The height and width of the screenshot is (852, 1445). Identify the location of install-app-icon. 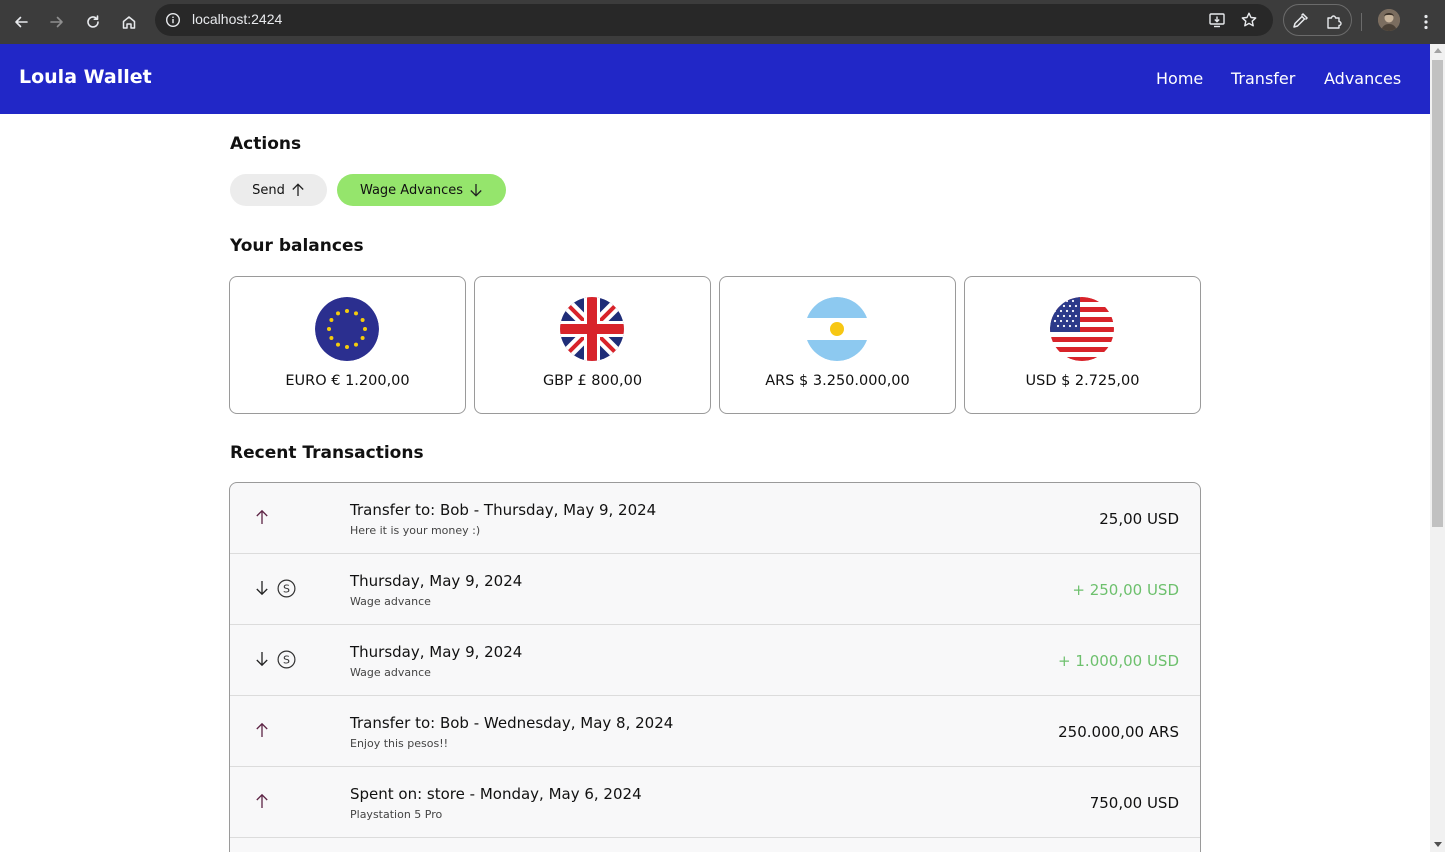
(1217, 20).